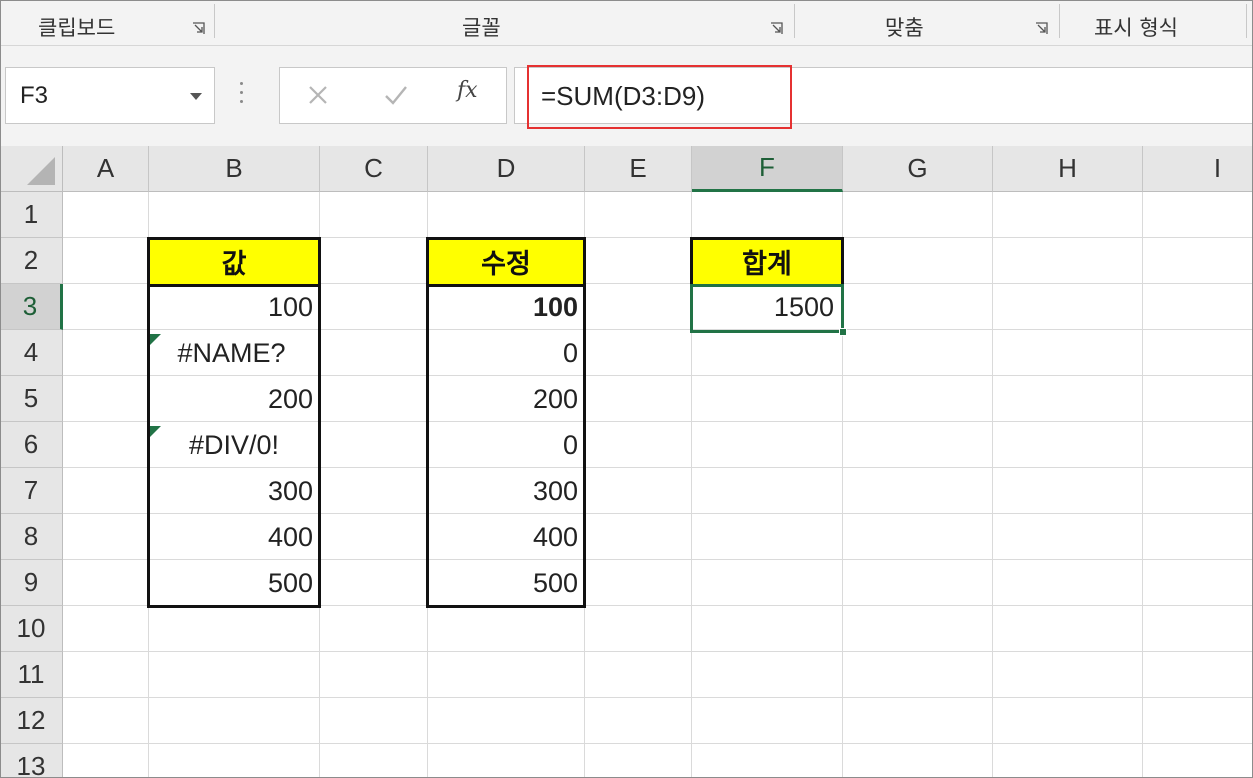  I want to click on name-box: F3, so click(110, 95).